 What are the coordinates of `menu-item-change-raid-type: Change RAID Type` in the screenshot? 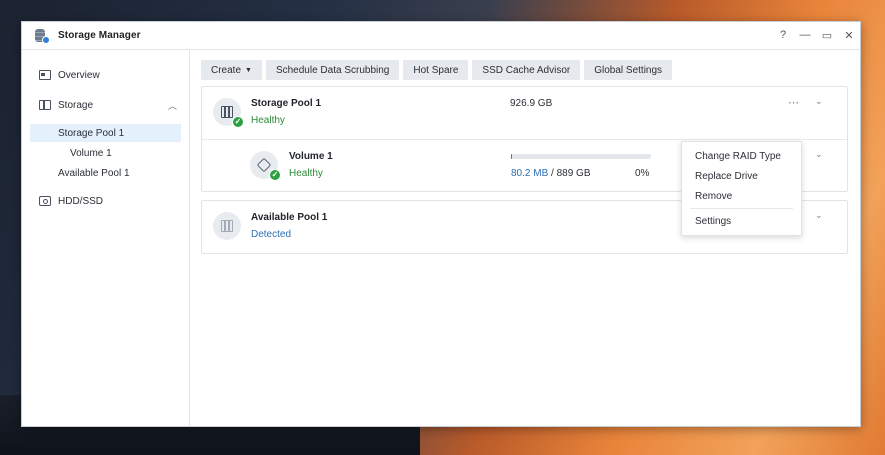 It's located at (741, 156).